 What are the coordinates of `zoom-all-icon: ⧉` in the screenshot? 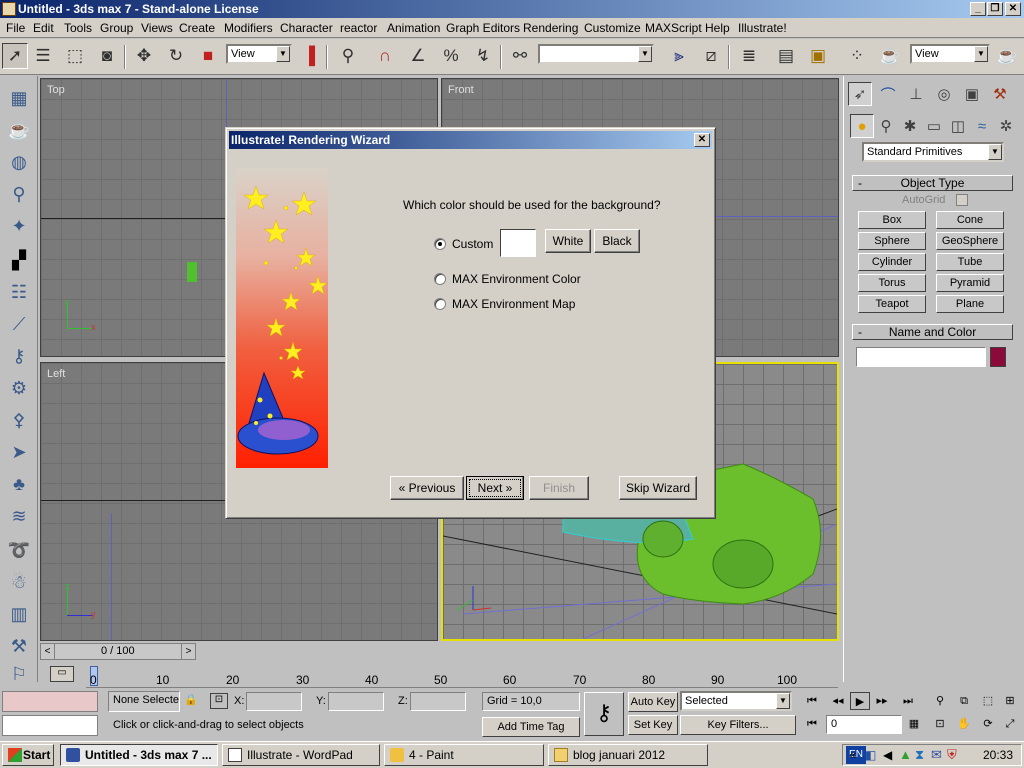 It's located at (964, 701).